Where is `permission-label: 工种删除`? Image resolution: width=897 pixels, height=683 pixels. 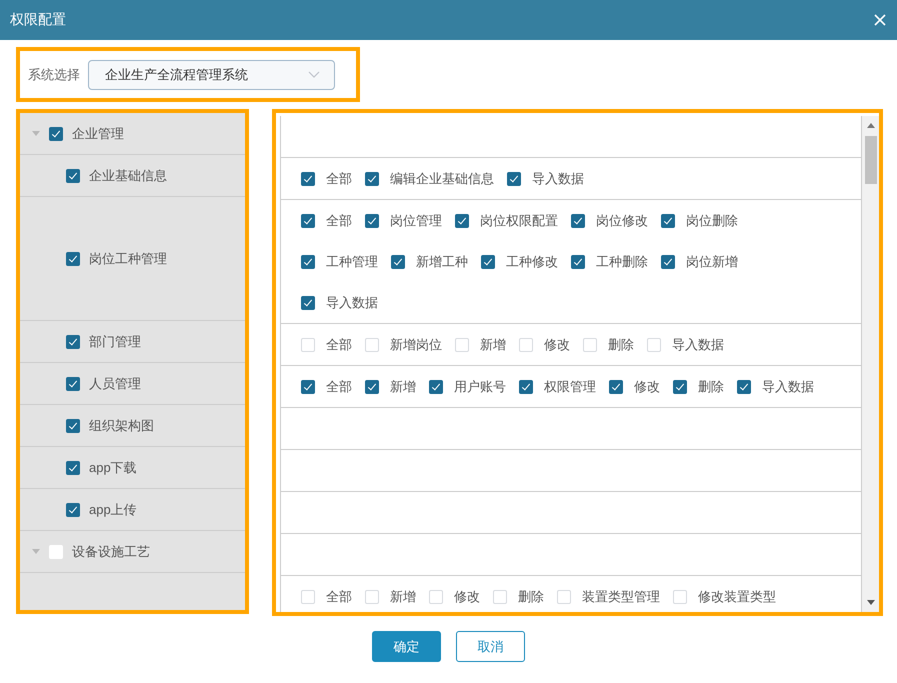 permission-label: 工种删除 is located at coordinates (622, 261).